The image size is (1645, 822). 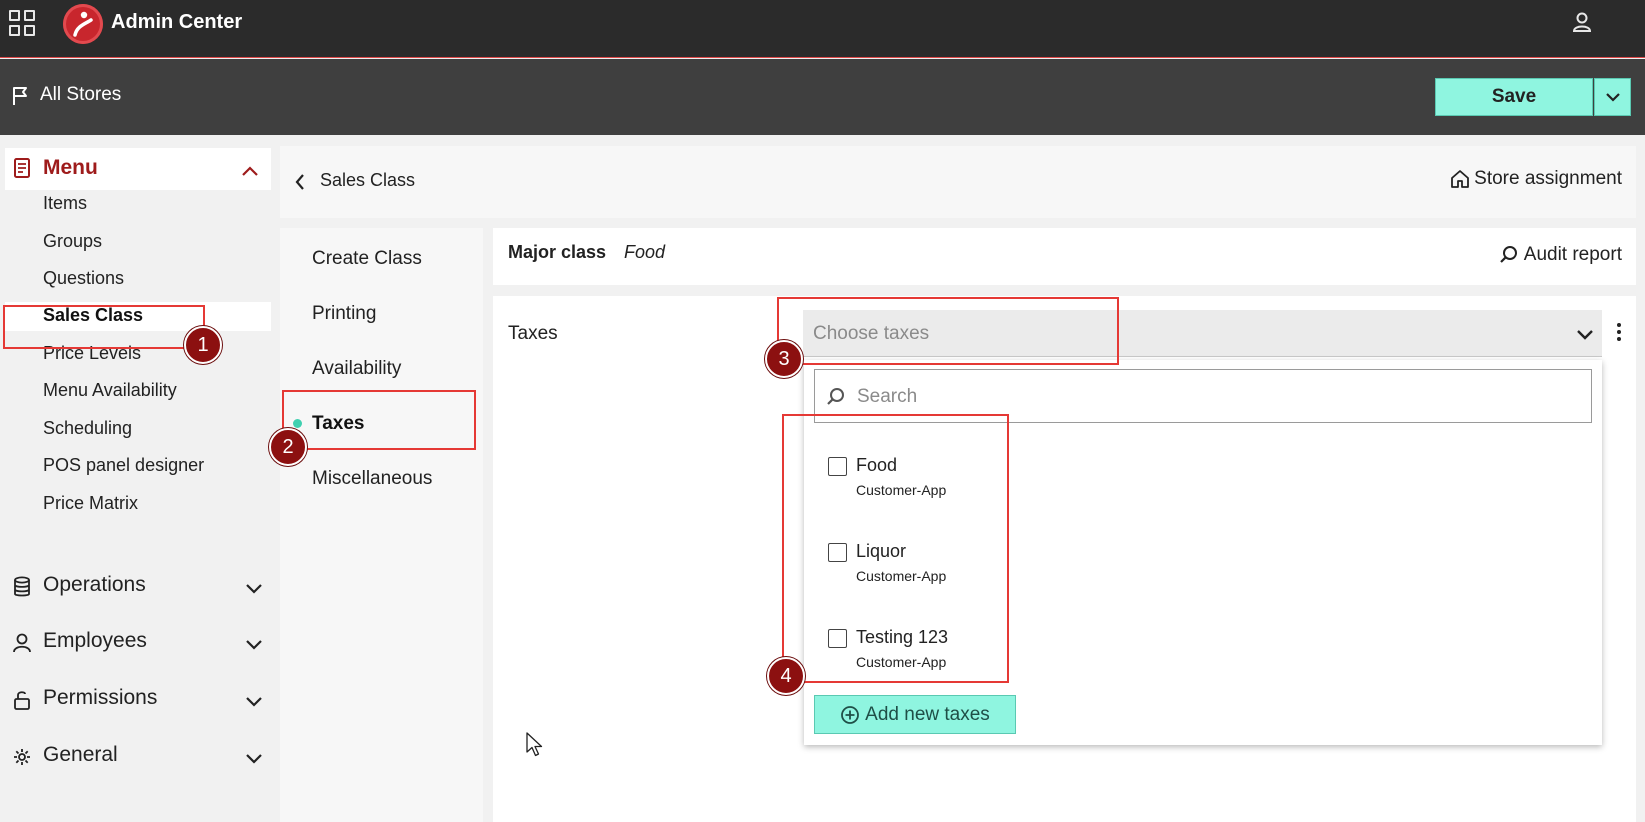 What do you see at coordinates (94, 584) in the screenshot?
I see `sidebar-group-label: Operations` at bounding box center [94, 584].